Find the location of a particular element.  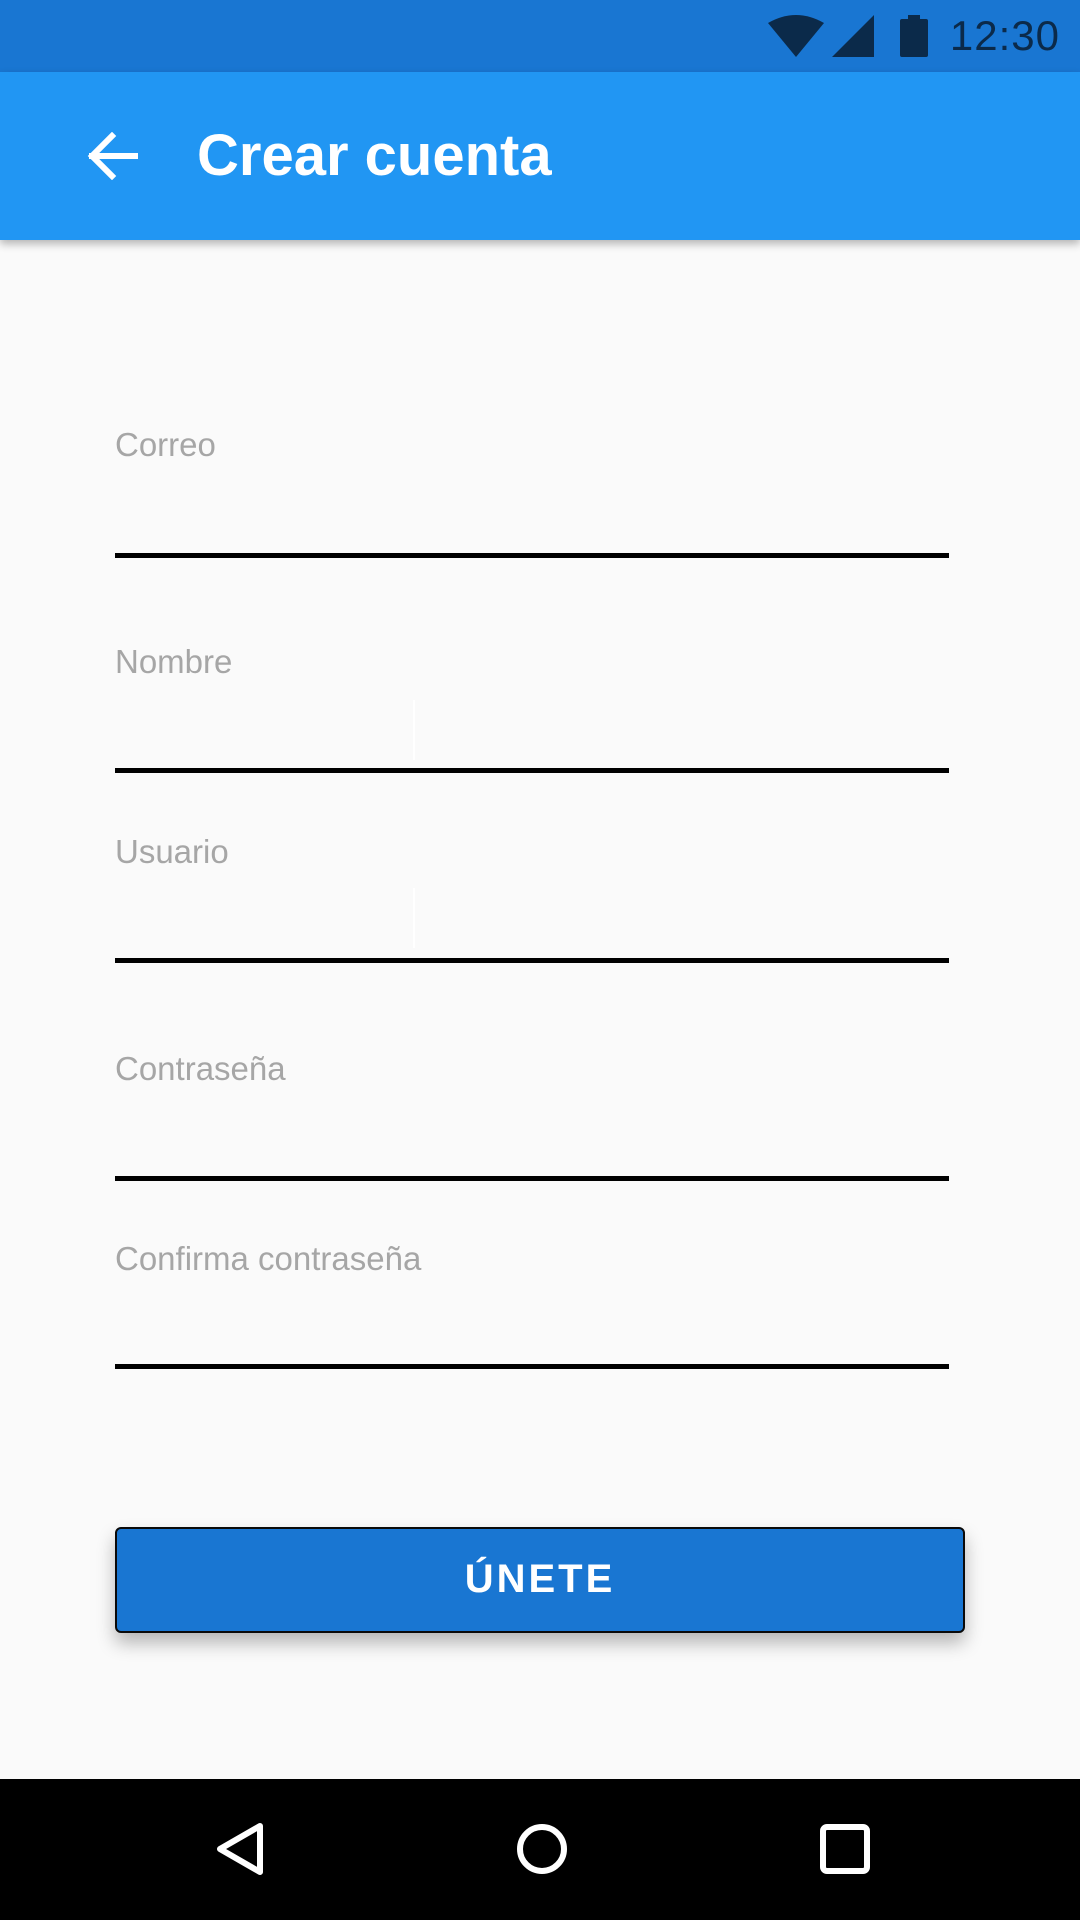

nav-home-button is located at coordinates (542, 1849).